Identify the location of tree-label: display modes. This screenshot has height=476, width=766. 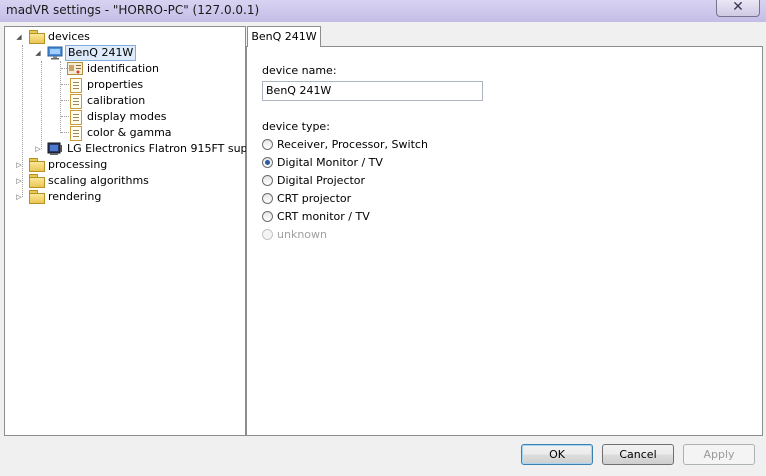
(127, 116).